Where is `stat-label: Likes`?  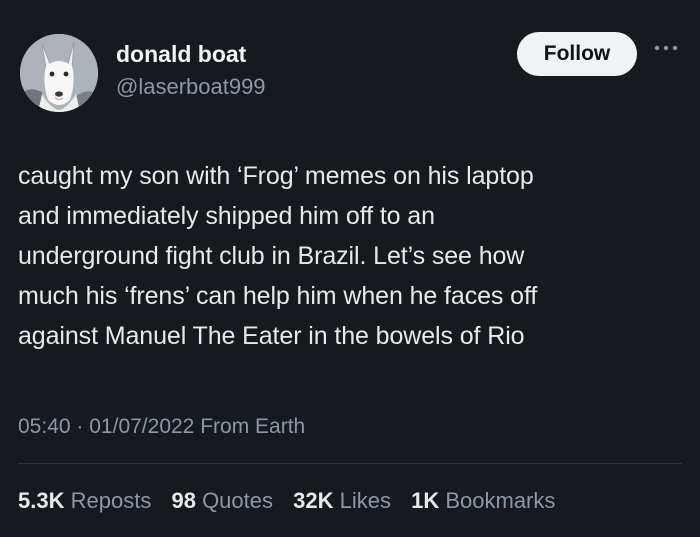 stat-label: Likes is located at coordinates (365, 500).